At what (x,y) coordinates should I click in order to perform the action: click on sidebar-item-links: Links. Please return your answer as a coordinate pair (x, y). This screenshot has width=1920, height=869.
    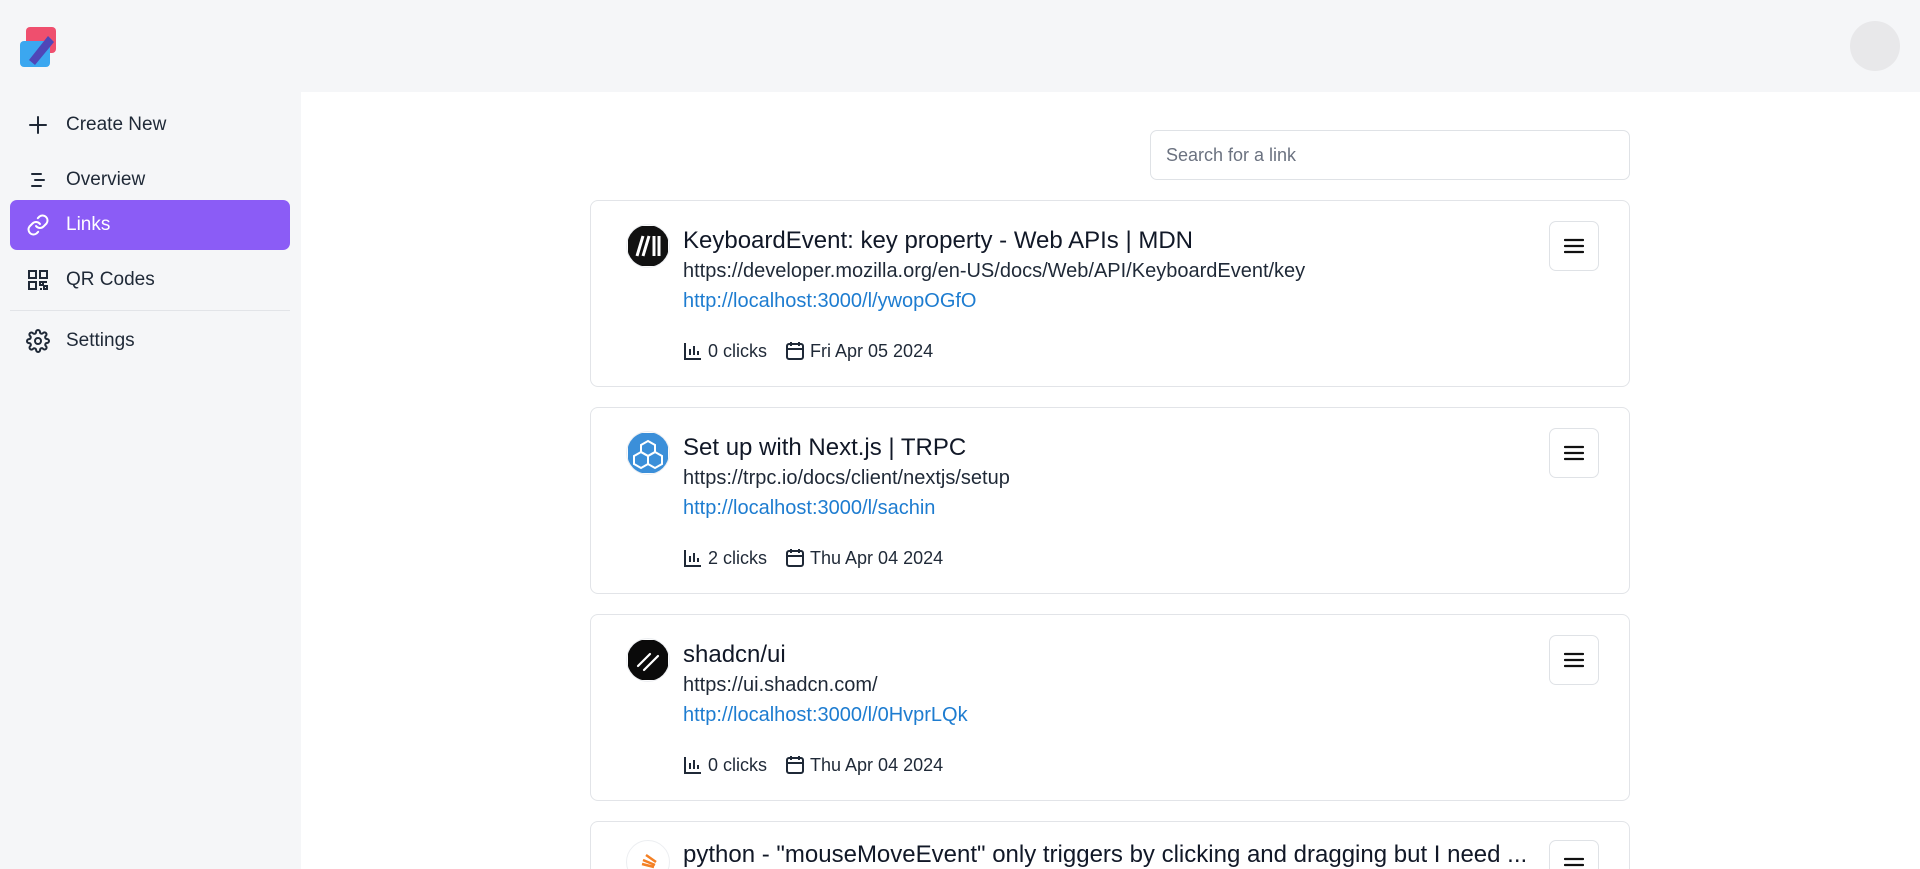
    Looking at the image, I should click on (150, 225).